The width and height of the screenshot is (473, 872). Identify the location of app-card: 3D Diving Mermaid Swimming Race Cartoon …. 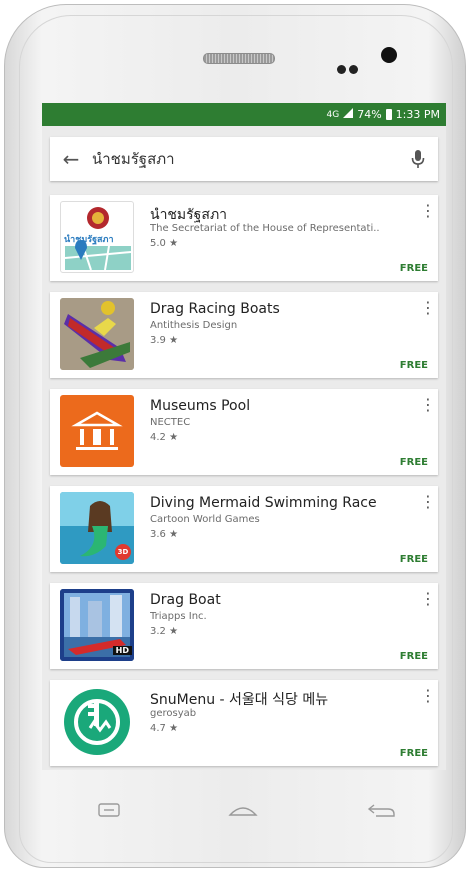
(244, 529).